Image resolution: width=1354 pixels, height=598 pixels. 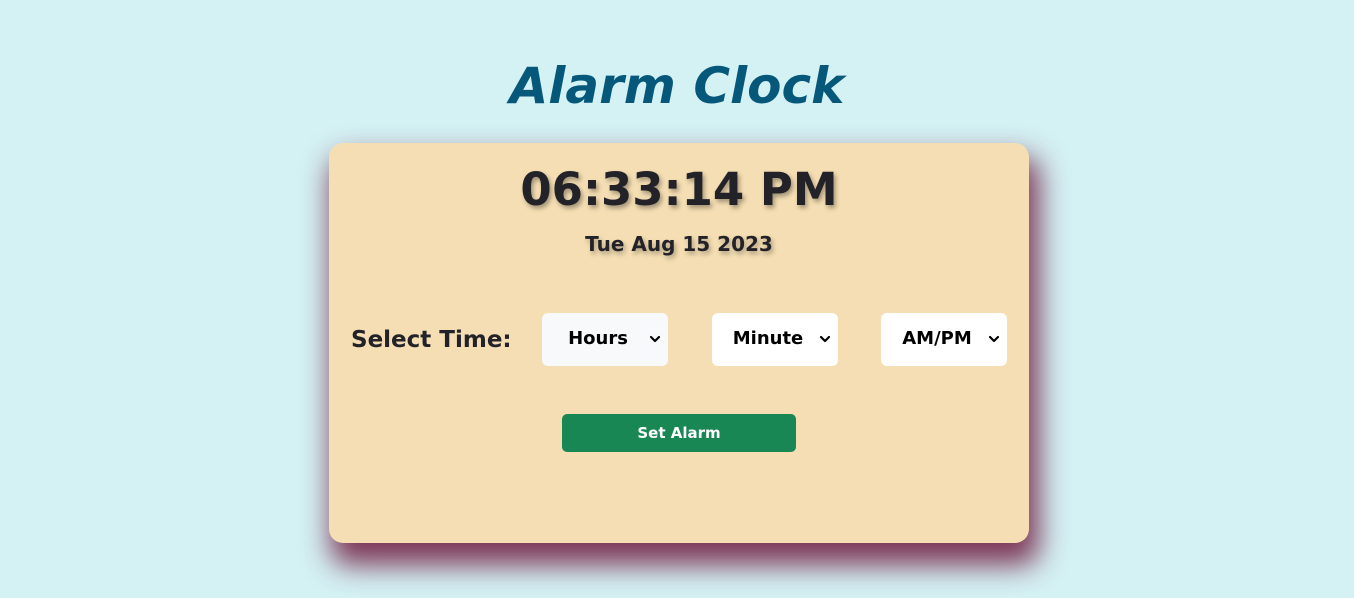 I want to click on ampm-select: AM/PM, so click(x=944, y=339).